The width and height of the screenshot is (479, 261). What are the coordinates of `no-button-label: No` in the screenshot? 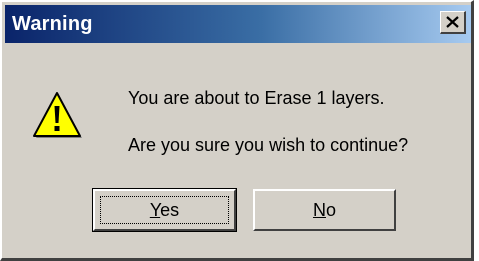 It's located at (324, 210).